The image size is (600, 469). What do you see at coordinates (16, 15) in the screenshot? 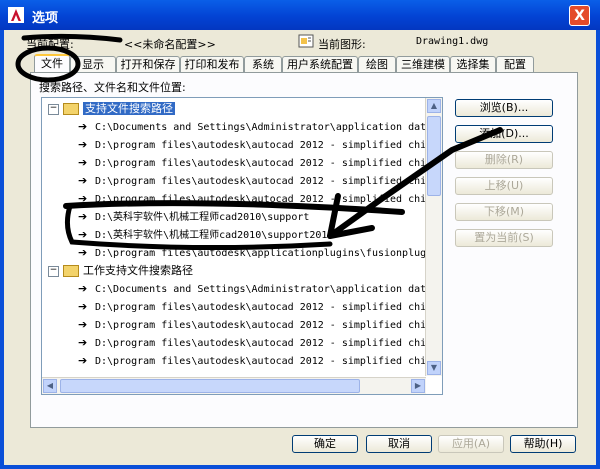
I see `autocad-app-icon` at bounding box center [16, 15].